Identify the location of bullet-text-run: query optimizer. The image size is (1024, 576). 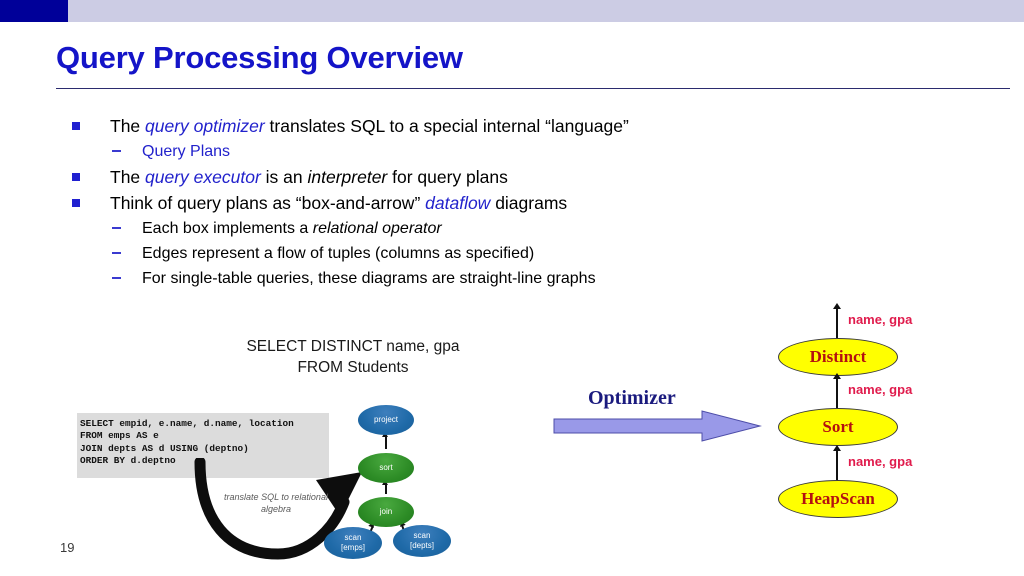
(205, 126).